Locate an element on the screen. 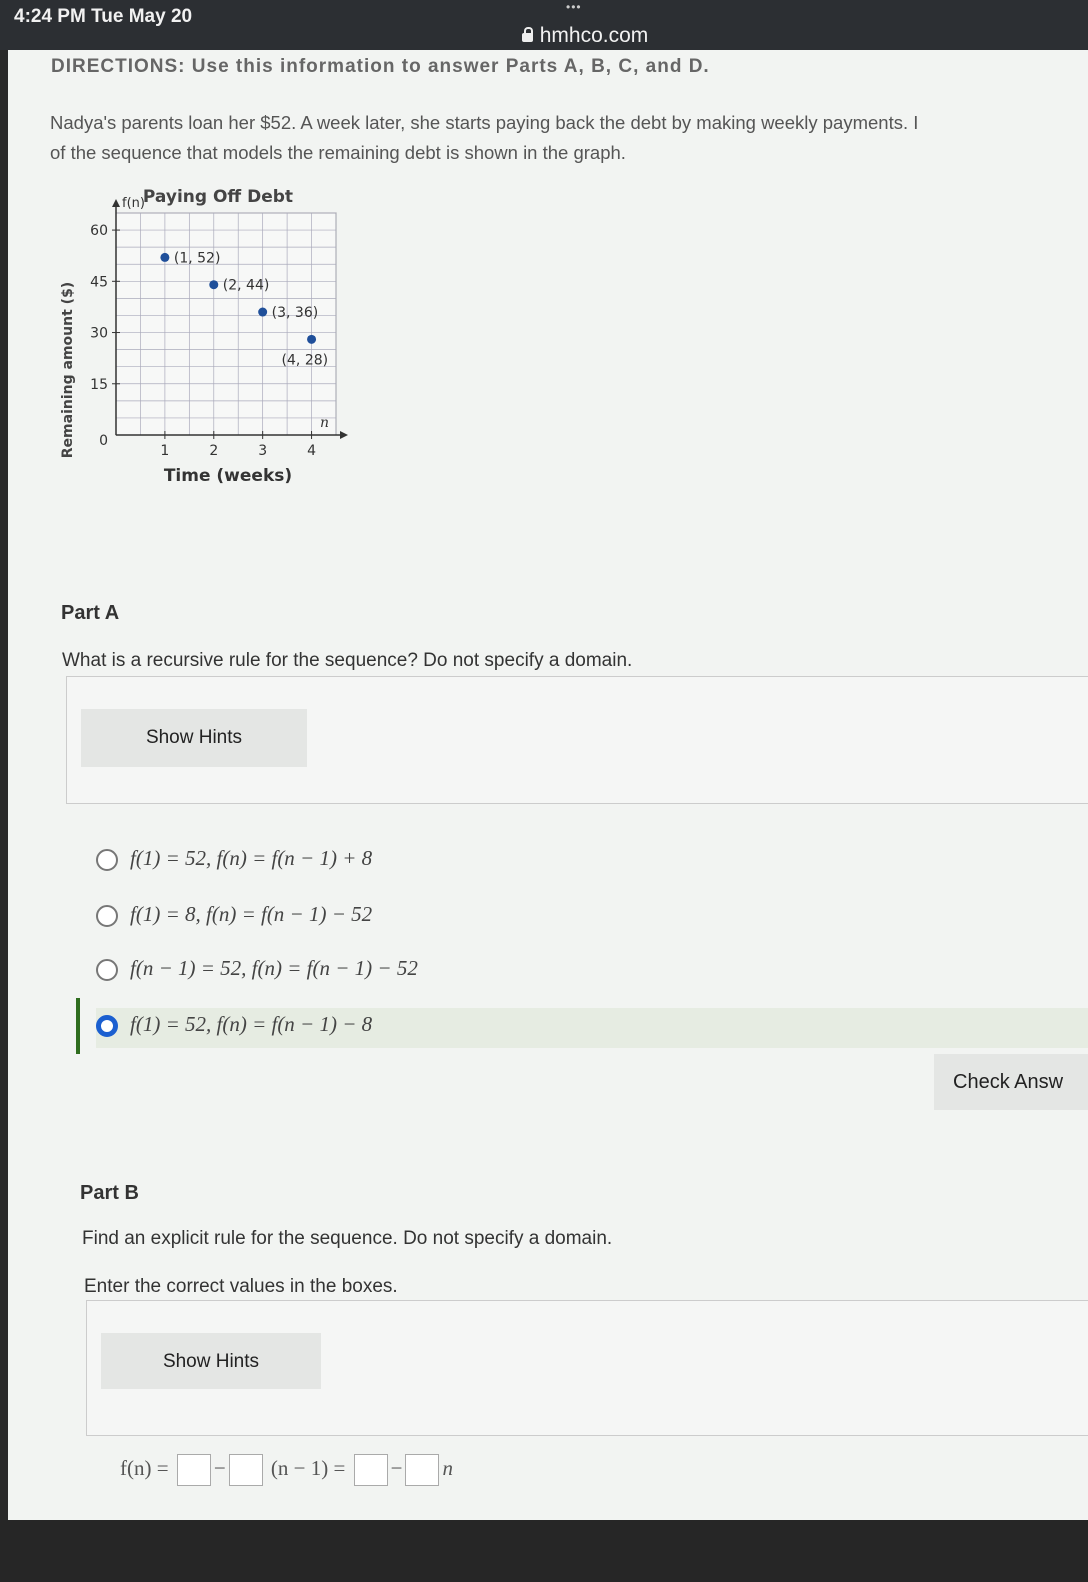  plot-area is located at coordinates (226, 324).